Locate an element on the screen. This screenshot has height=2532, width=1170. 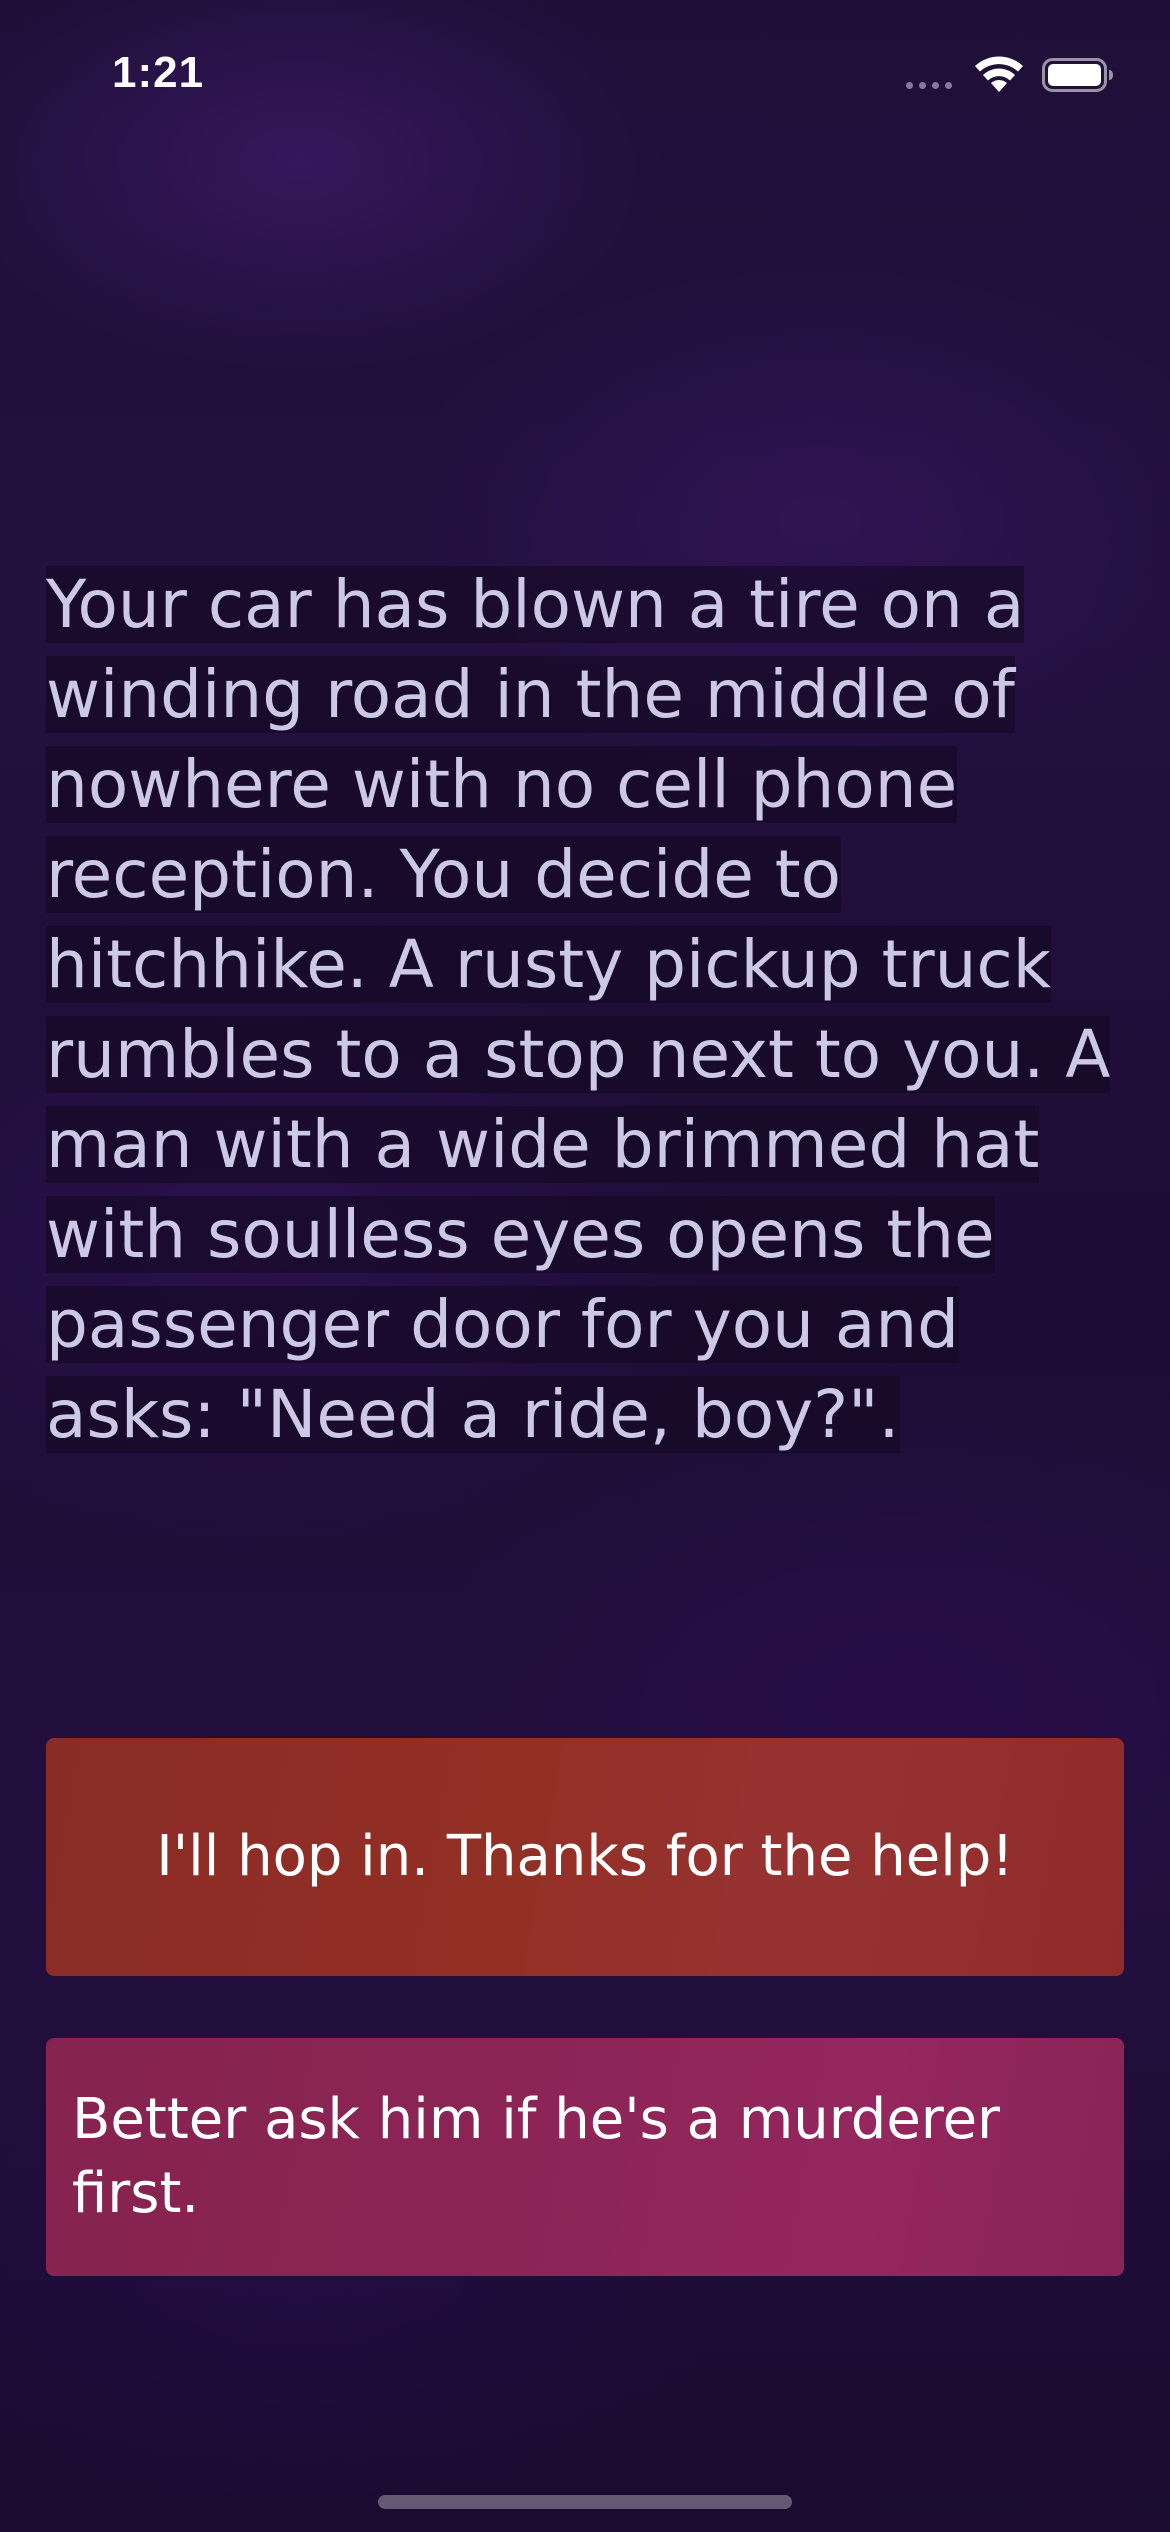
status-time: 1:21 is located at coordinates (158, 72).